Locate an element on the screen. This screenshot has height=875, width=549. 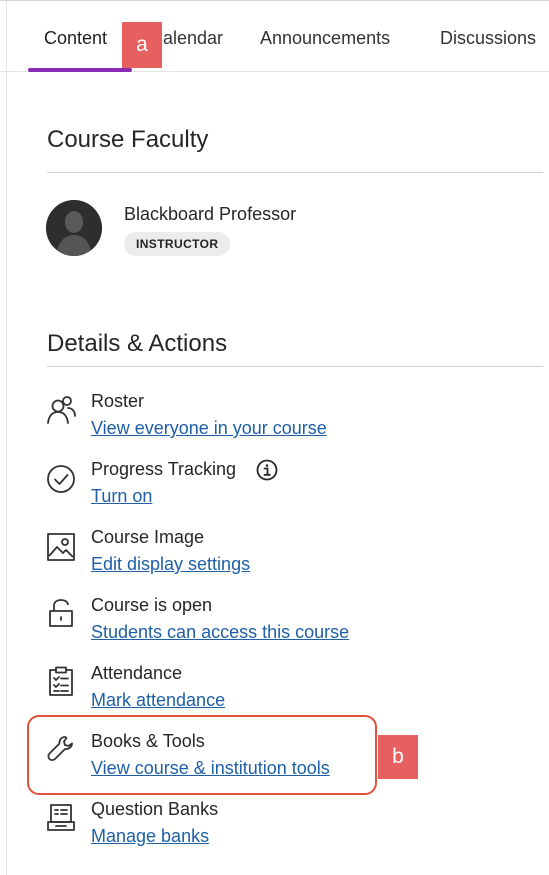
tab-discussions: Discussions is located at coordinates (488, 38).